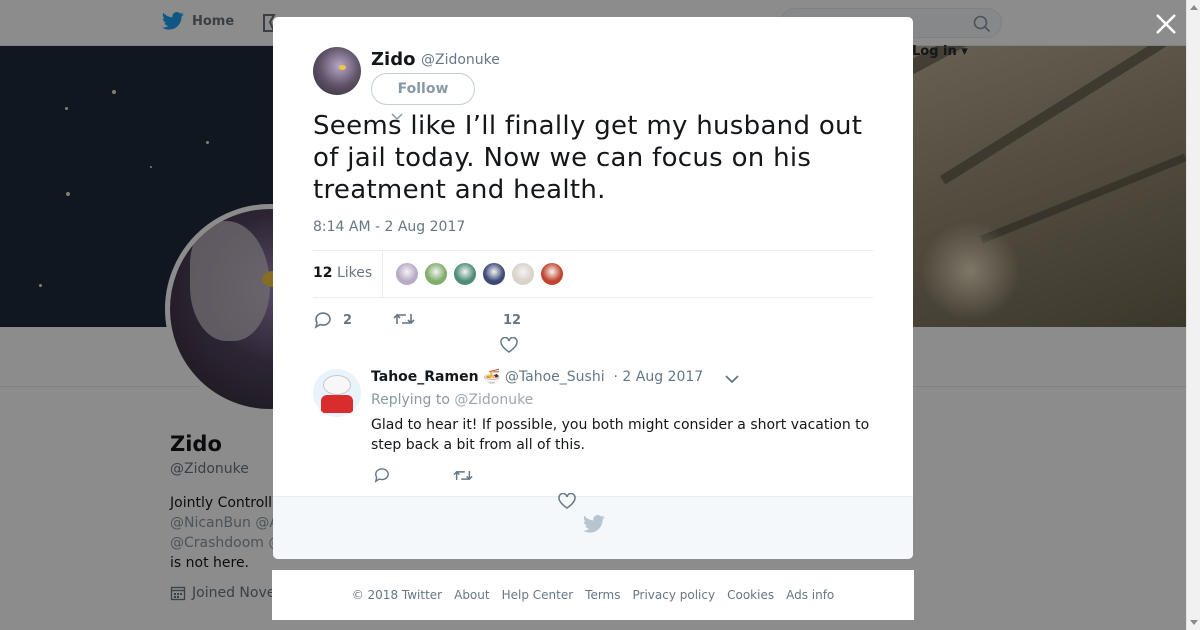 Image resolution: width=1200 pixels, height=630 pixels. I want to click on like-button: 12, so click(512, 320).